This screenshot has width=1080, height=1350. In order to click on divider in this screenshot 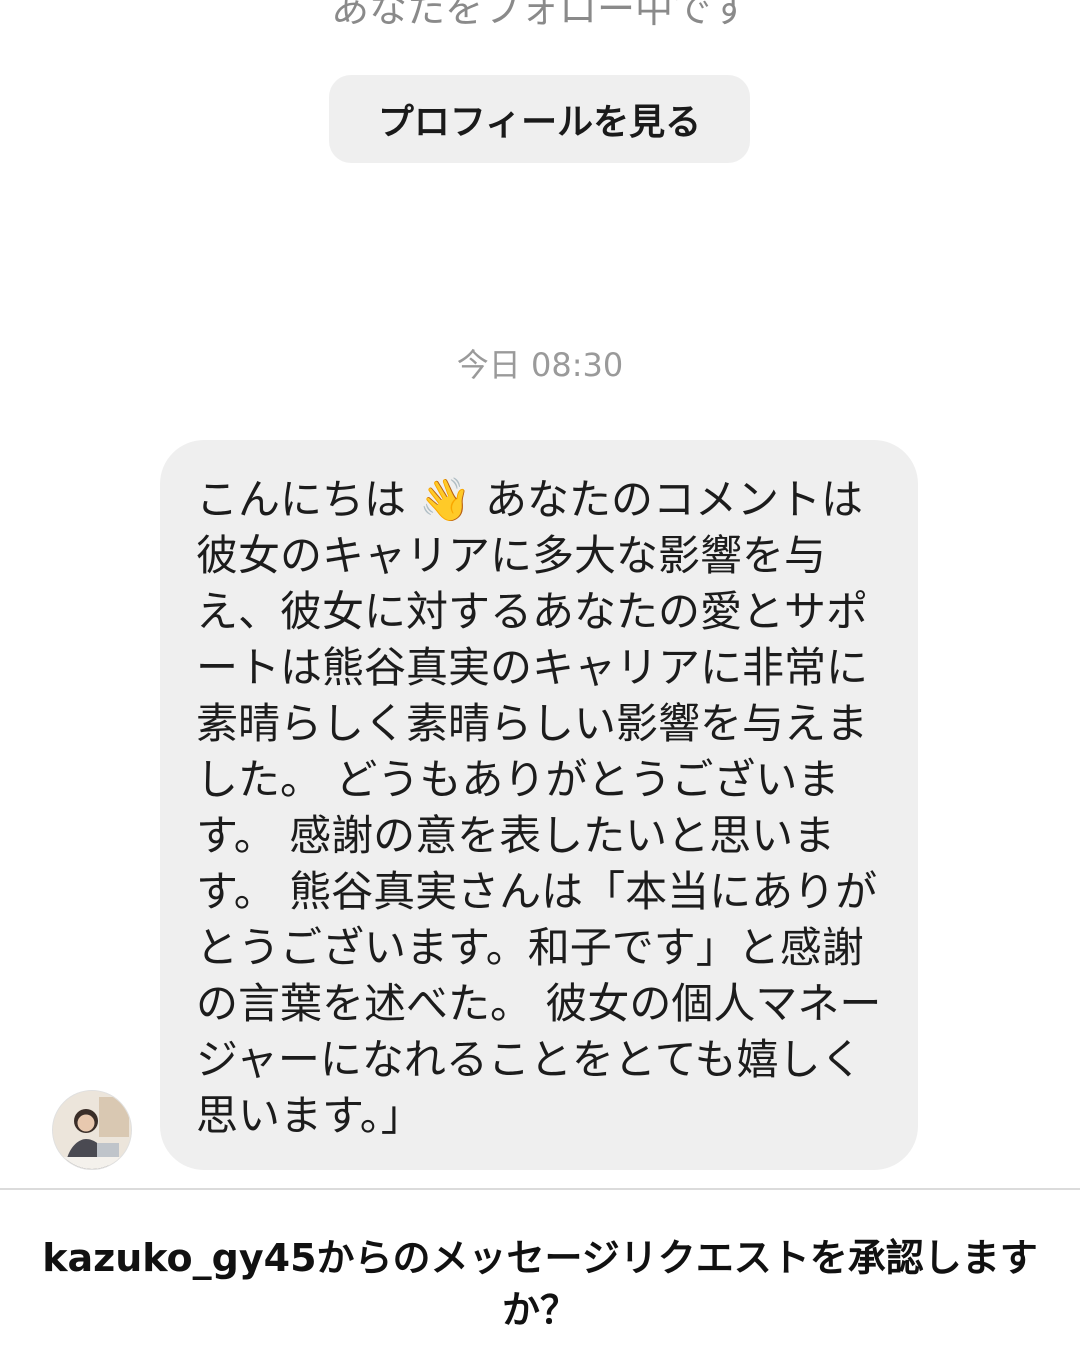, I will do `click(540, 1189)`.